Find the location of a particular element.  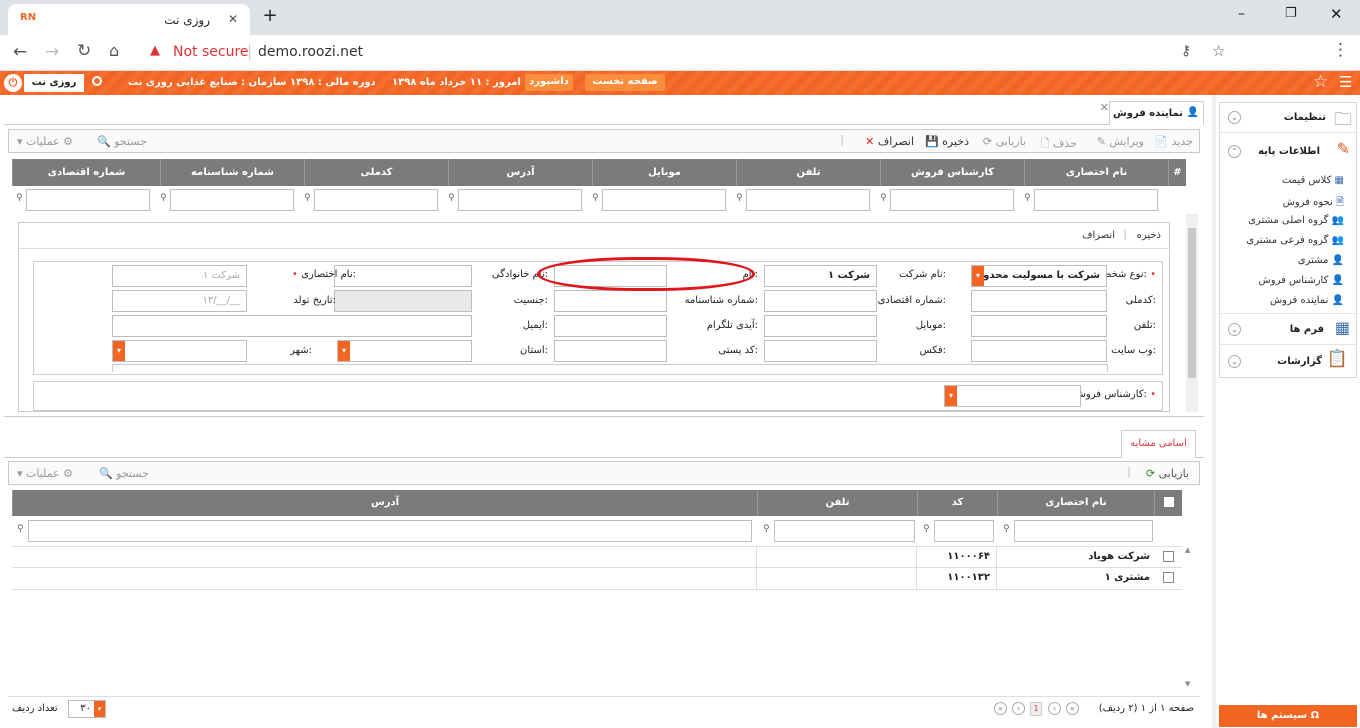

form-cancel-button: انصراف is located at coordinates (1098, 235).